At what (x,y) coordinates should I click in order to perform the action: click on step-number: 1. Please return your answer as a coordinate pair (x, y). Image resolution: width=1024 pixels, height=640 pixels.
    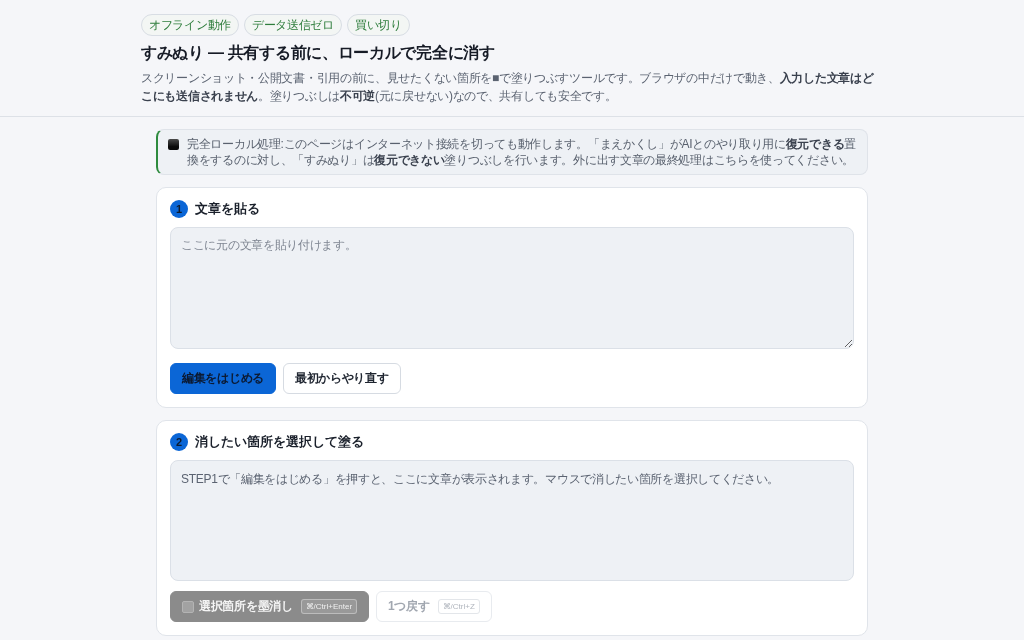
    Looking at the image, I should click on (179, 209).